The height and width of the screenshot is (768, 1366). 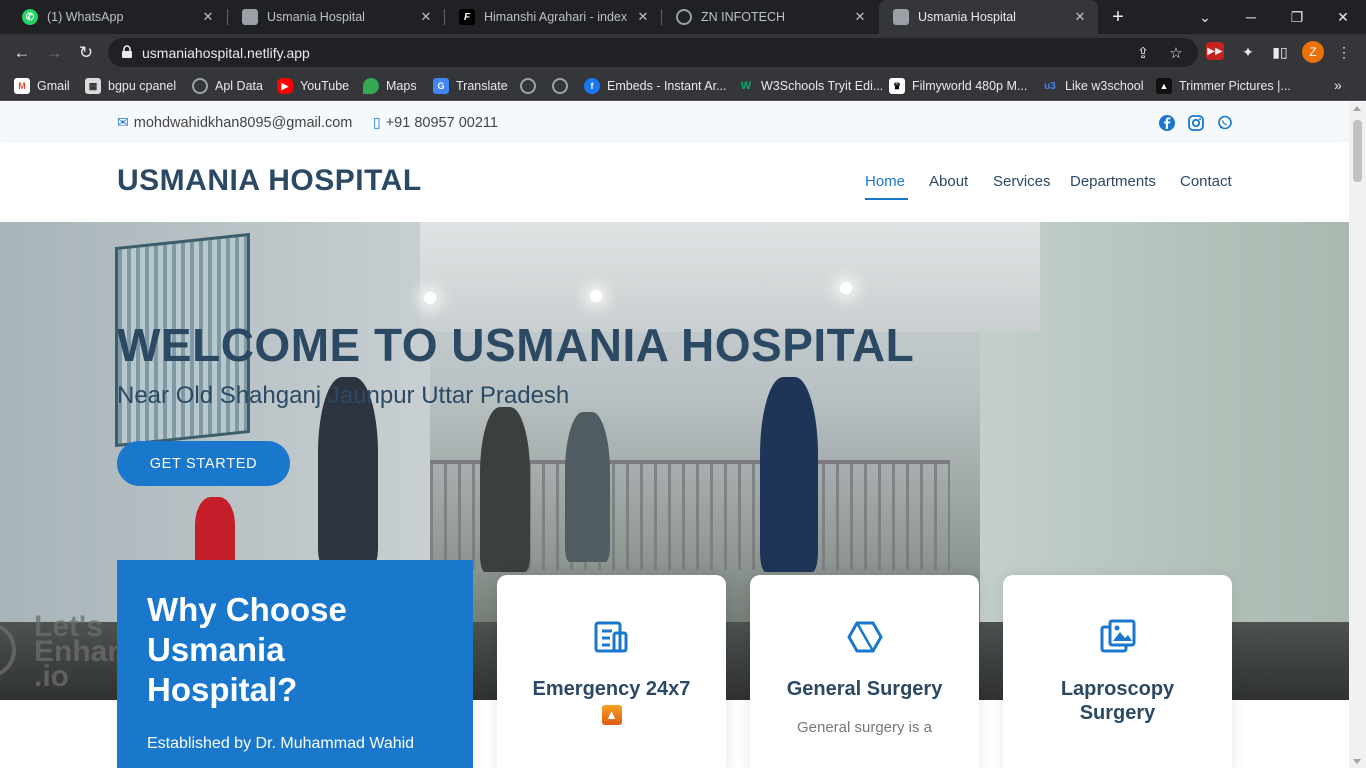 What do you see at coordinates (746, 86) in the screenshot?
I see `w3schools-icon: W` at bounding box center [746, 86].